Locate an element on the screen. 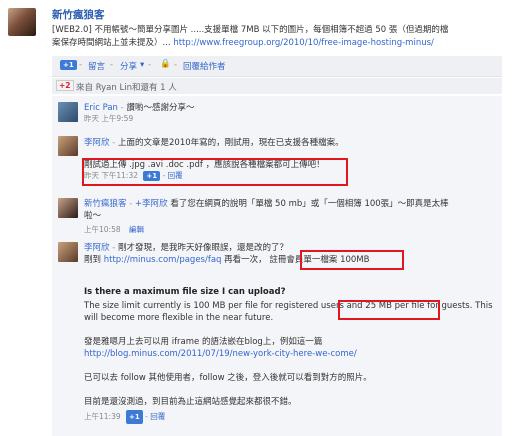 Image resolution: width=512 pixels, height=436 pixels. comment-p2: 發是雅嗯月上去可以用 iframe 的語法嵌在blog上，例如這一篇 is located at coordinates (203, 342).